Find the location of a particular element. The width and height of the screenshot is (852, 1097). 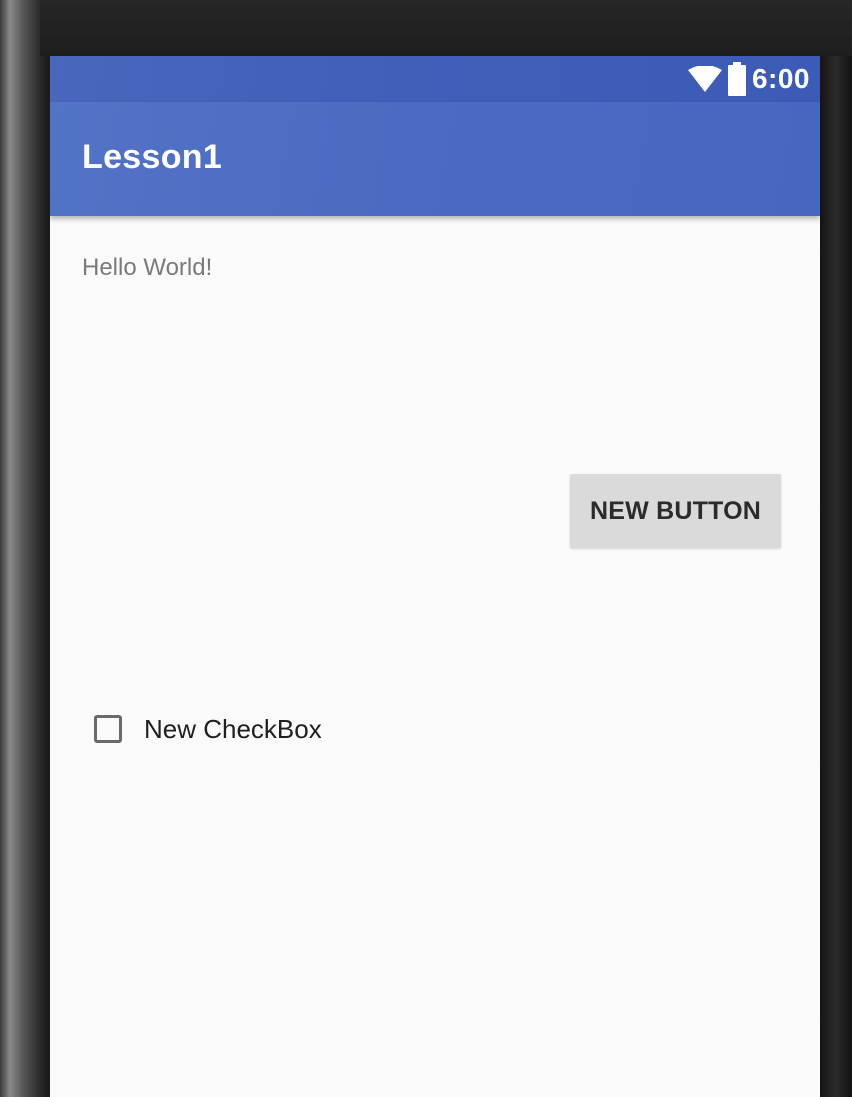

wifi-icon is located at coordinates (704, 79).